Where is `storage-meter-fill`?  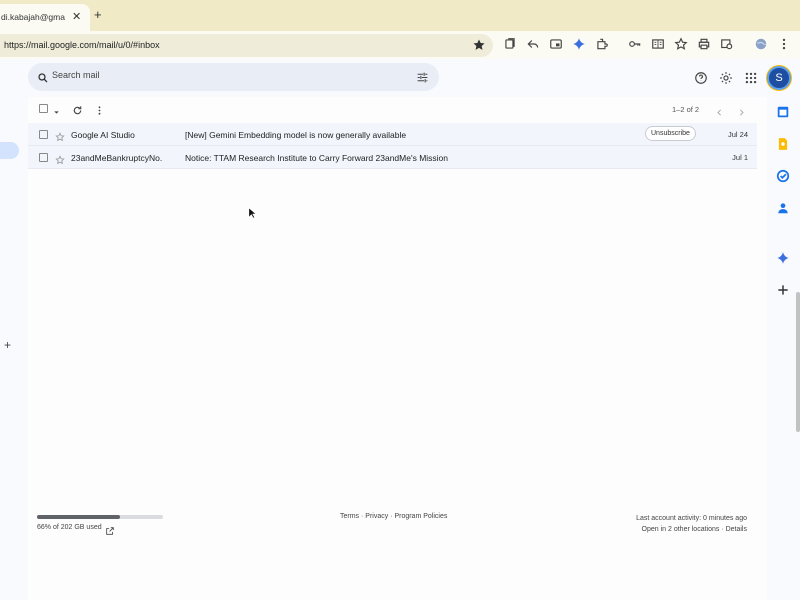
storage-meter-fill is located at coordinates (79, 517).